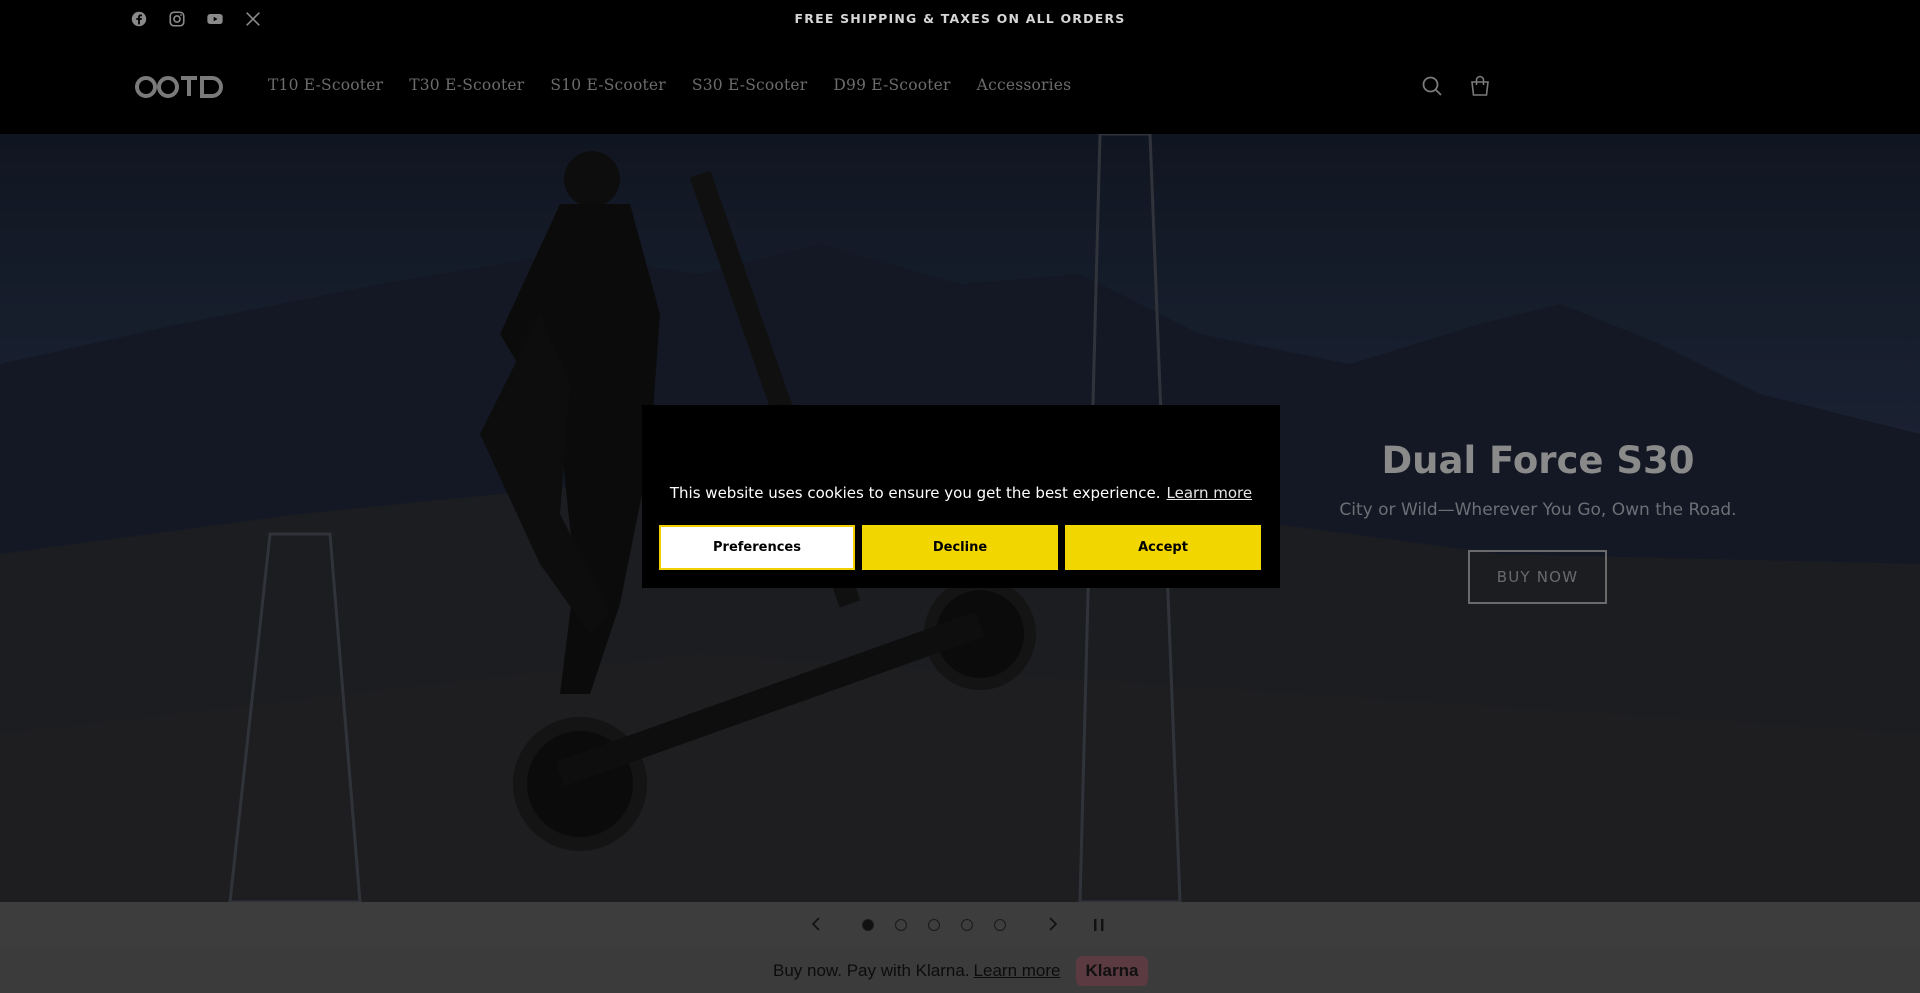  I want to click on chevron-left-icon, so click(817, 924).